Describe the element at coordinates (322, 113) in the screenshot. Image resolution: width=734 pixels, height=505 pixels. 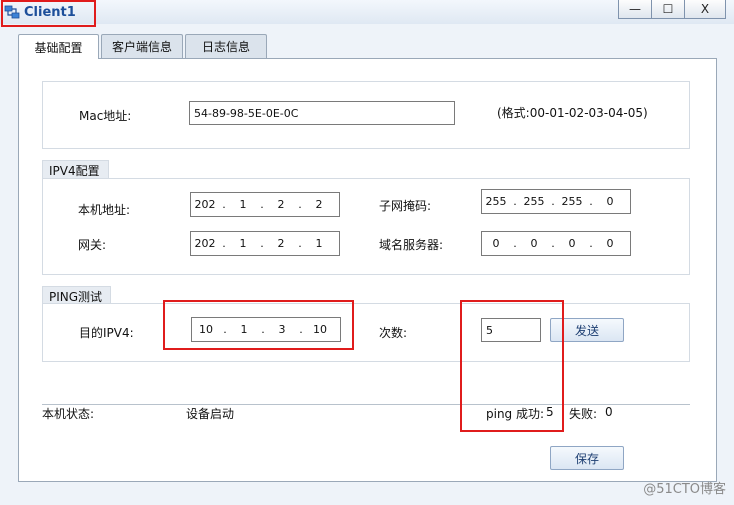
I see `mac-address-input: 54-89-98-5E-0E-0C` at that location.